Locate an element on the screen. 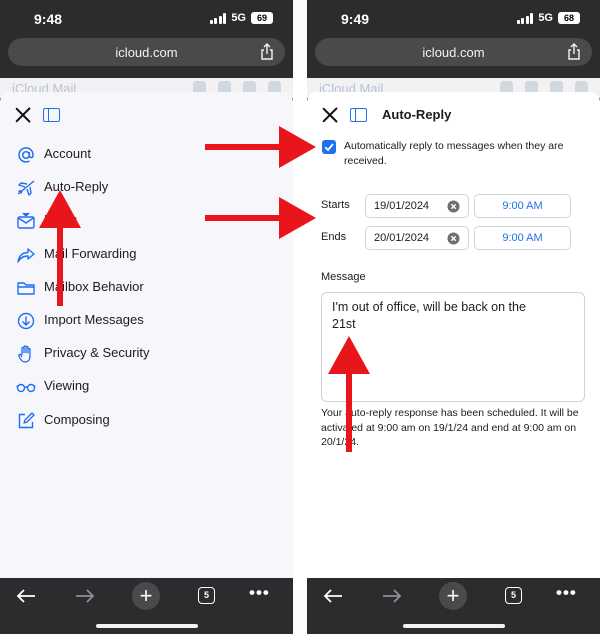 The width and height of the screenshot is (600, 634). menu-label: Auto-Reply is located at coordinates (76, 187).